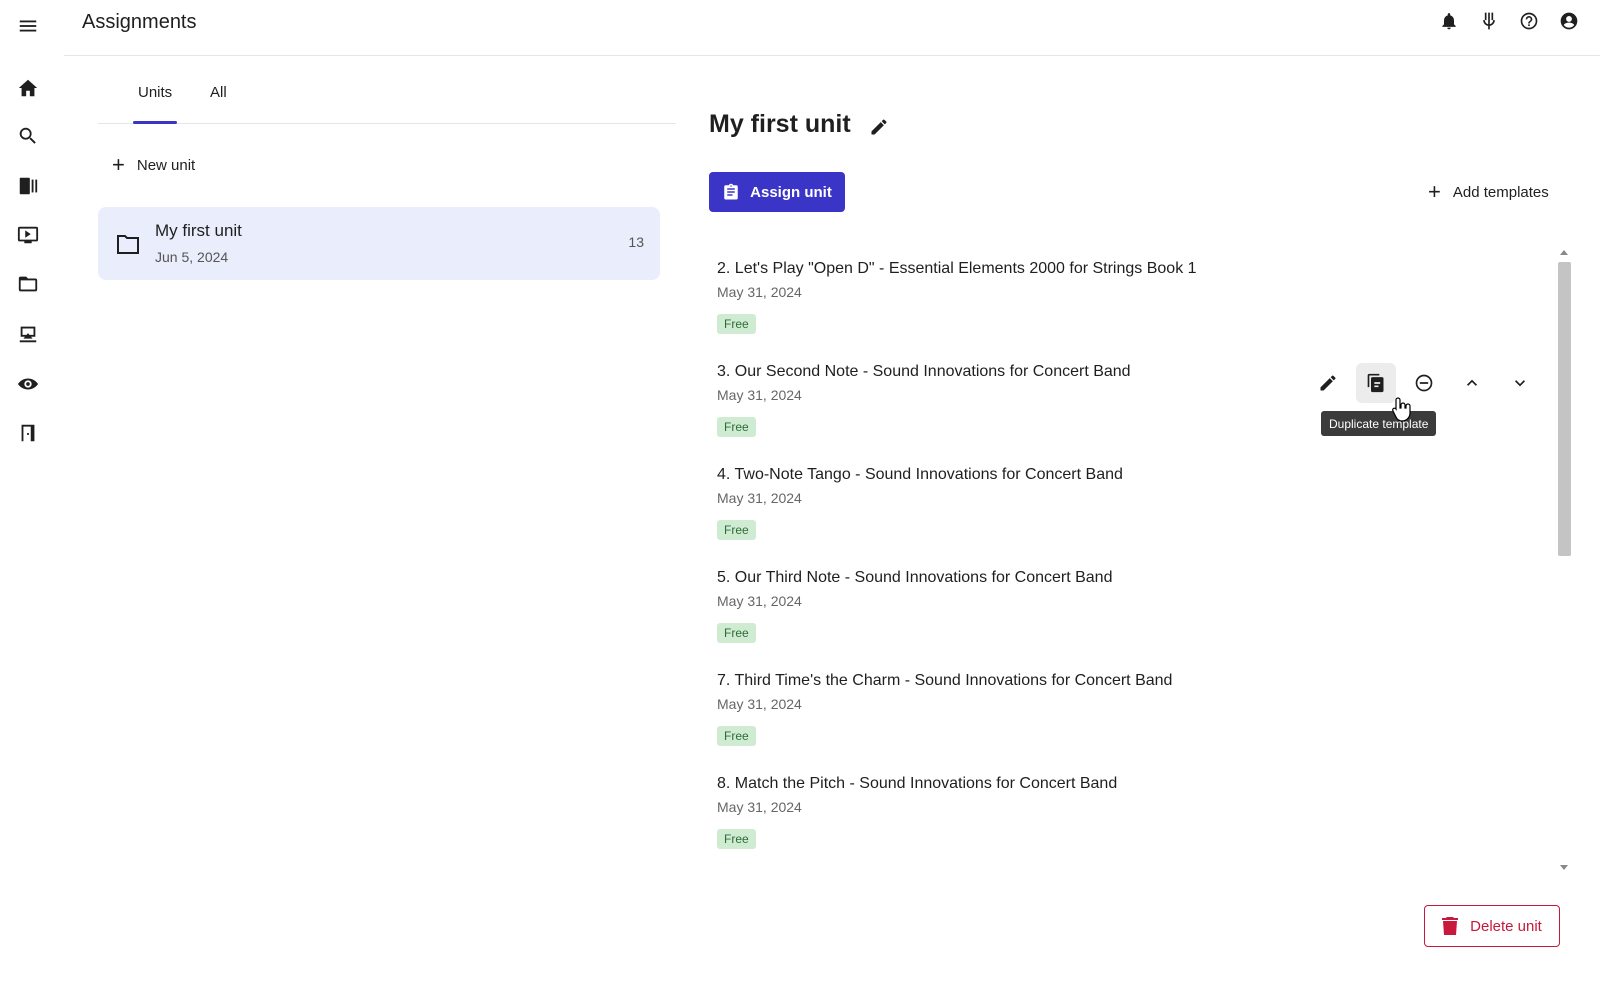  I want to click on tab-units: Units, so click(155, 92).